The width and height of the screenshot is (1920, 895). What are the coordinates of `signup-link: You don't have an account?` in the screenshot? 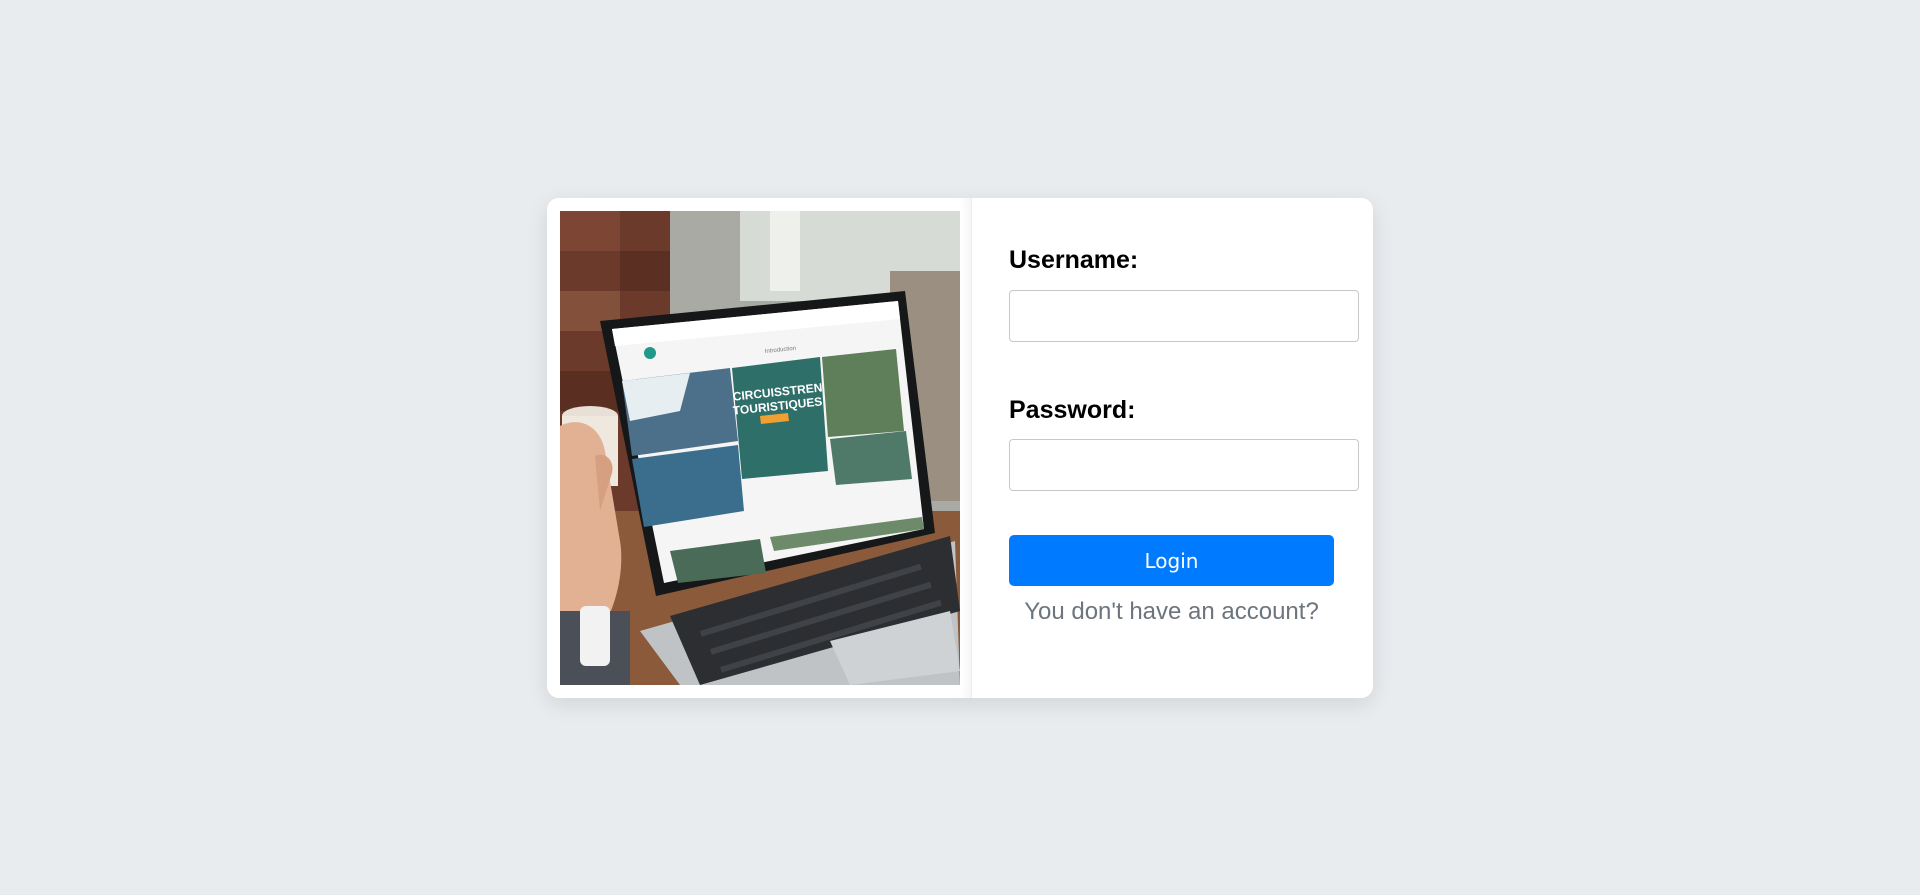 It's located at (1171, 612).